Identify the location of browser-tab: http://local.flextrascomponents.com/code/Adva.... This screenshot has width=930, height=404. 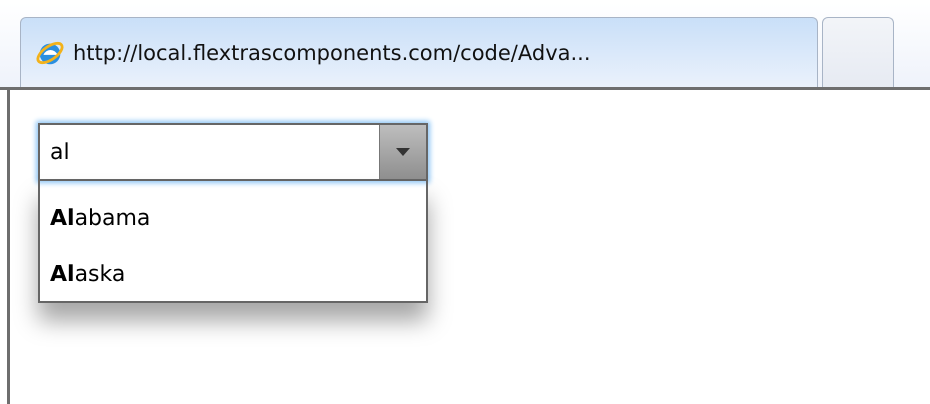
(419, 52).